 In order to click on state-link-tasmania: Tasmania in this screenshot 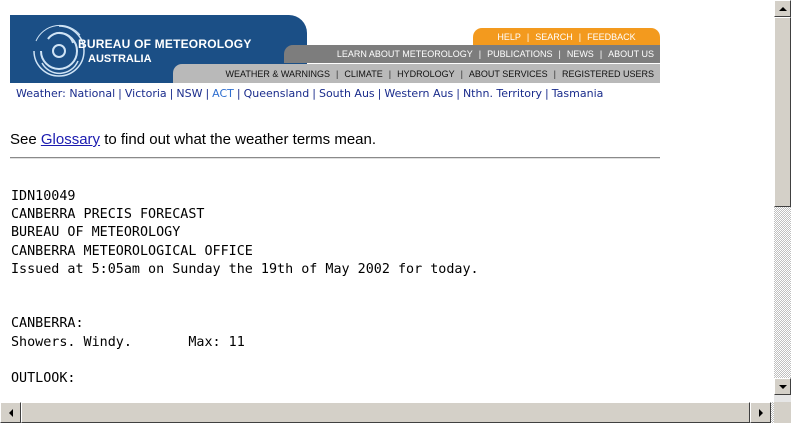, I will do `click(578, 93)`.